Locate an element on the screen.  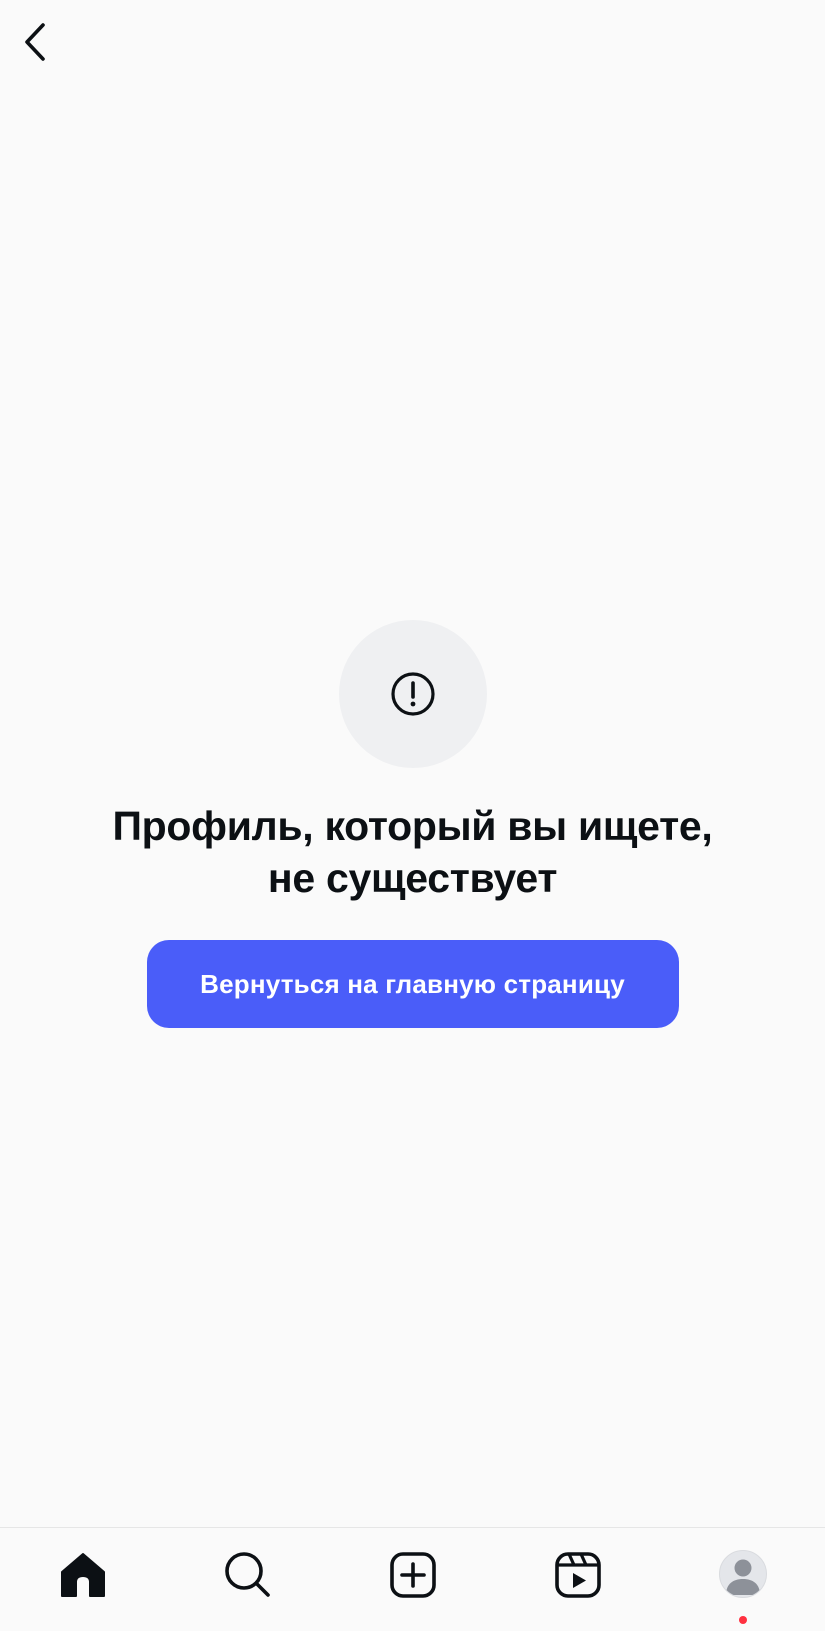
chevron-left-icon is located at coordinates (35, 42).